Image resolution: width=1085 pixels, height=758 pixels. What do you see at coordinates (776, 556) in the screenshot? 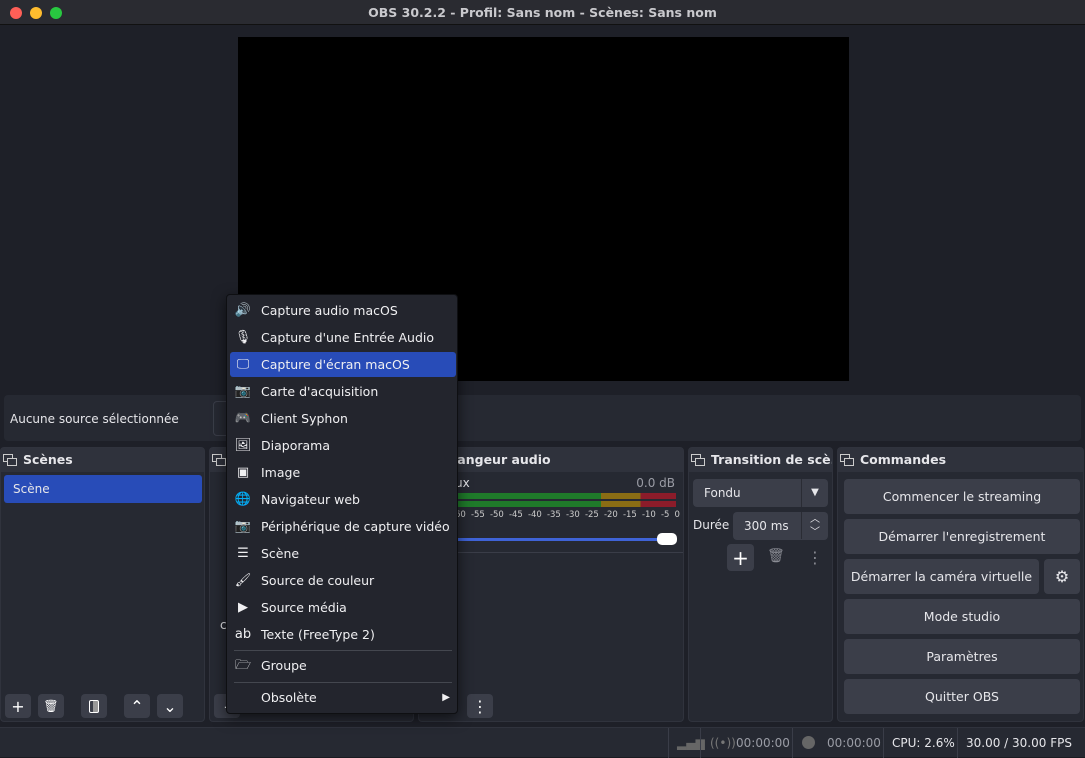
I see `remove-transition-button: 🗑` at bounding box center [776, 556].